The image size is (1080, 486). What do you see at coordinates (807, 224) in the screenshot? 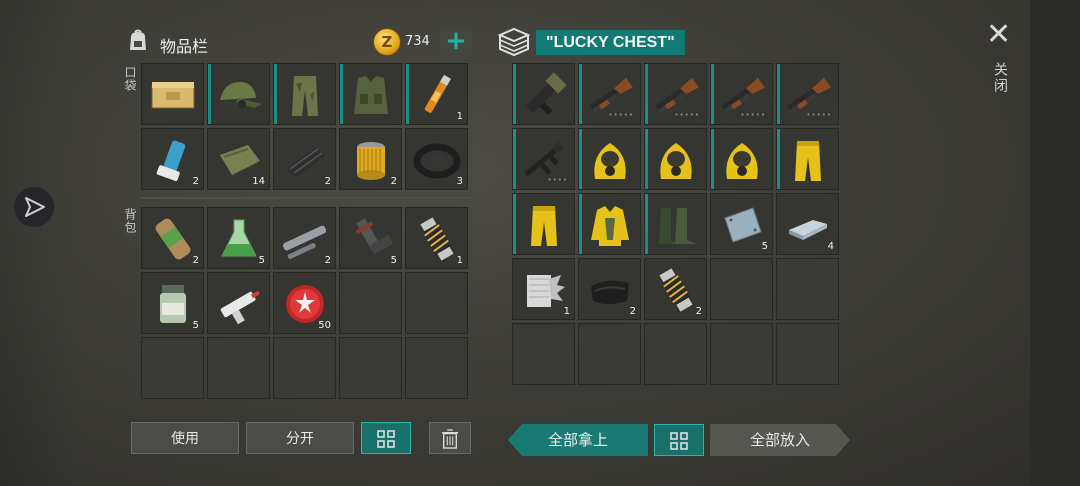
I see `chest-slot: 4` at bounding box center [807, 224].